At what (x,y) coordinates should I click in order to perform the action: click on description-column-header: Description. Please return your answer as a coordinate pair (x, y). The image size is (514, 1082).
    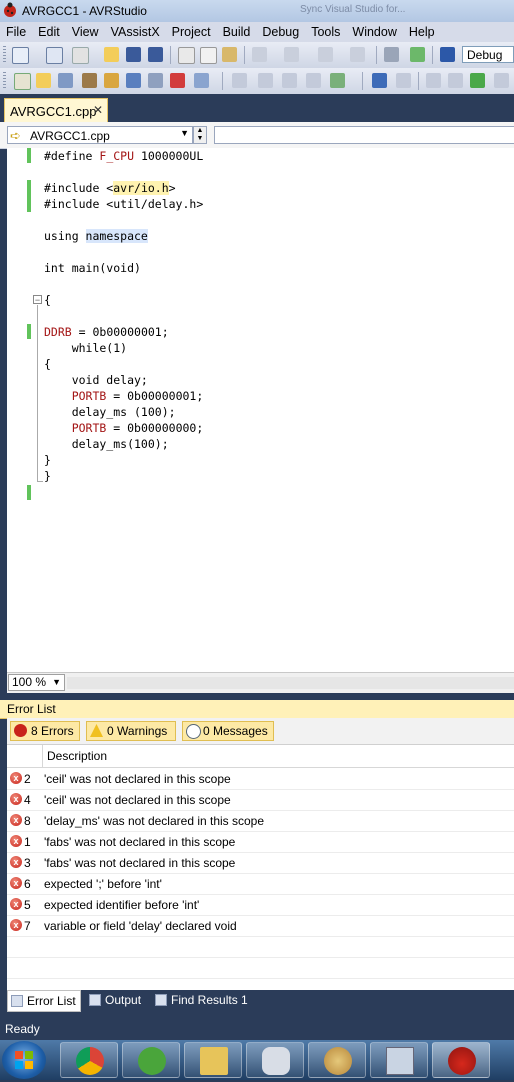
    Looking at the image, I should click on (77, 756).